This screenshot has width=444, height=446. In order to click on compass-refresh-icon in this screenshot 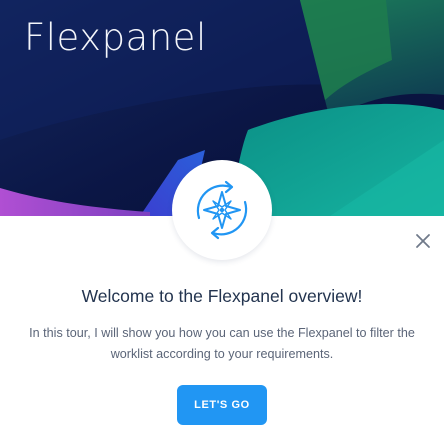, I will do `click(222, 210)`.